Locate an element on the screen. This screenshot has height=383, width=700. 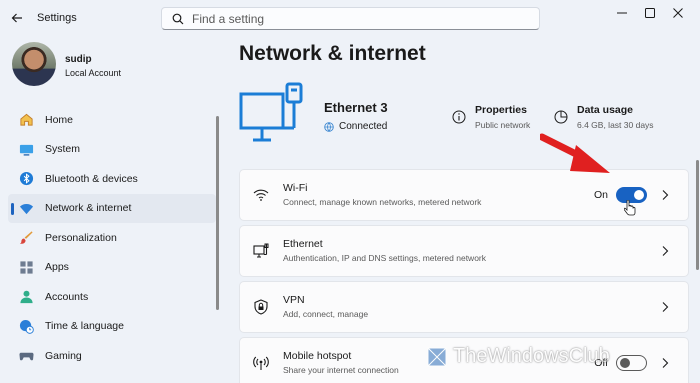
sidebar-item-system: System is located at coordinates (112, 150).